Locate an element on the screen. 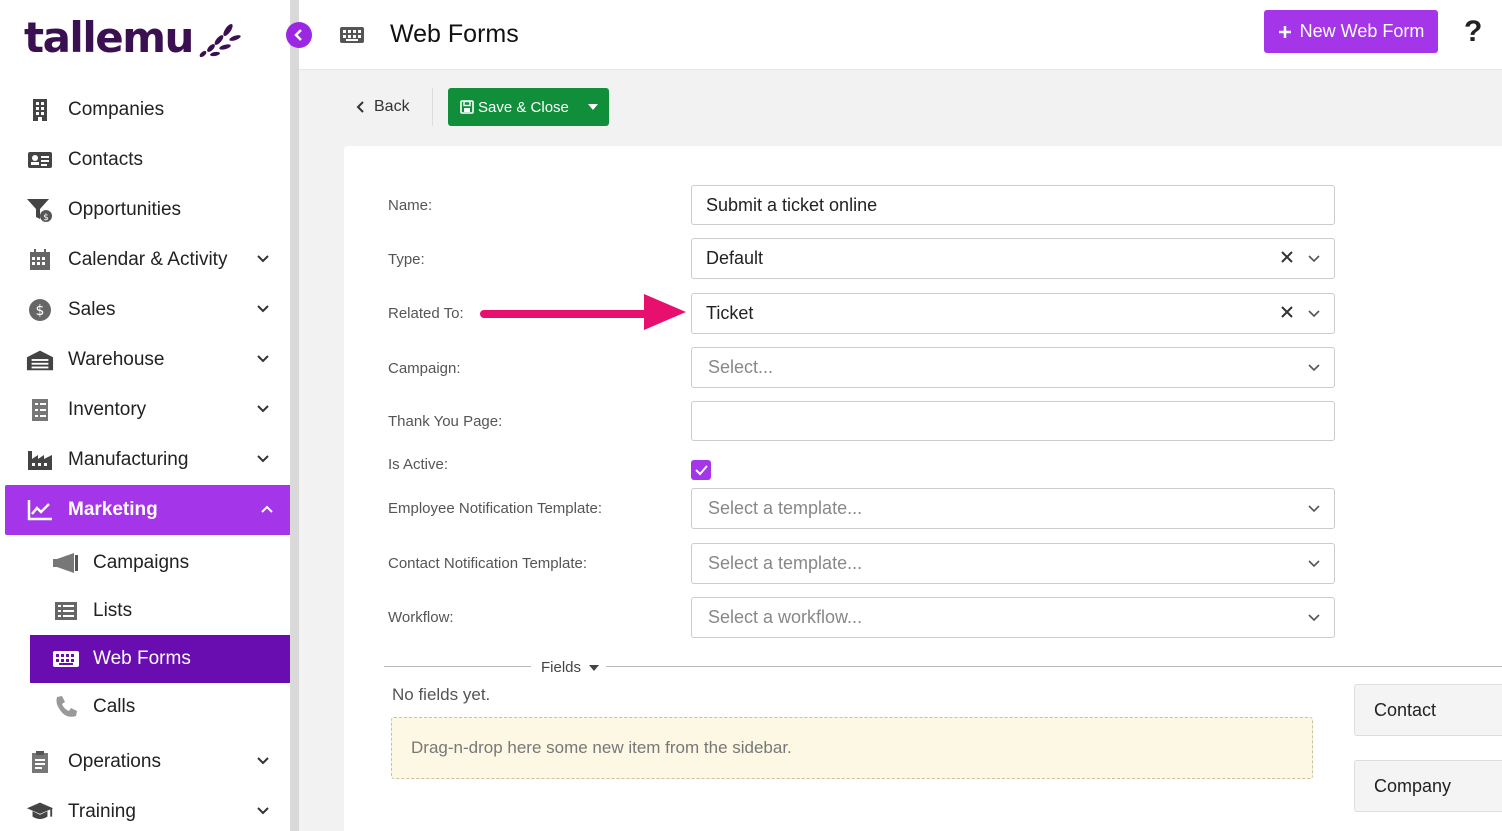 This screenshot has height=831, width=1502. palette-item-label: Contact is located at coordinates (1405, 709).